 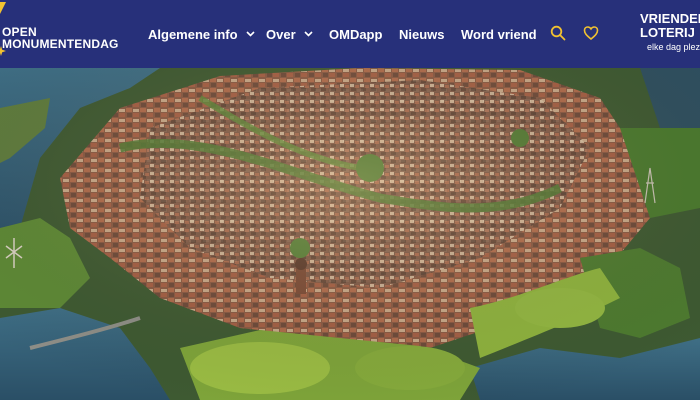 I want to click on nav-item-nieuws: Nieuws, so click(x=422, y=34).